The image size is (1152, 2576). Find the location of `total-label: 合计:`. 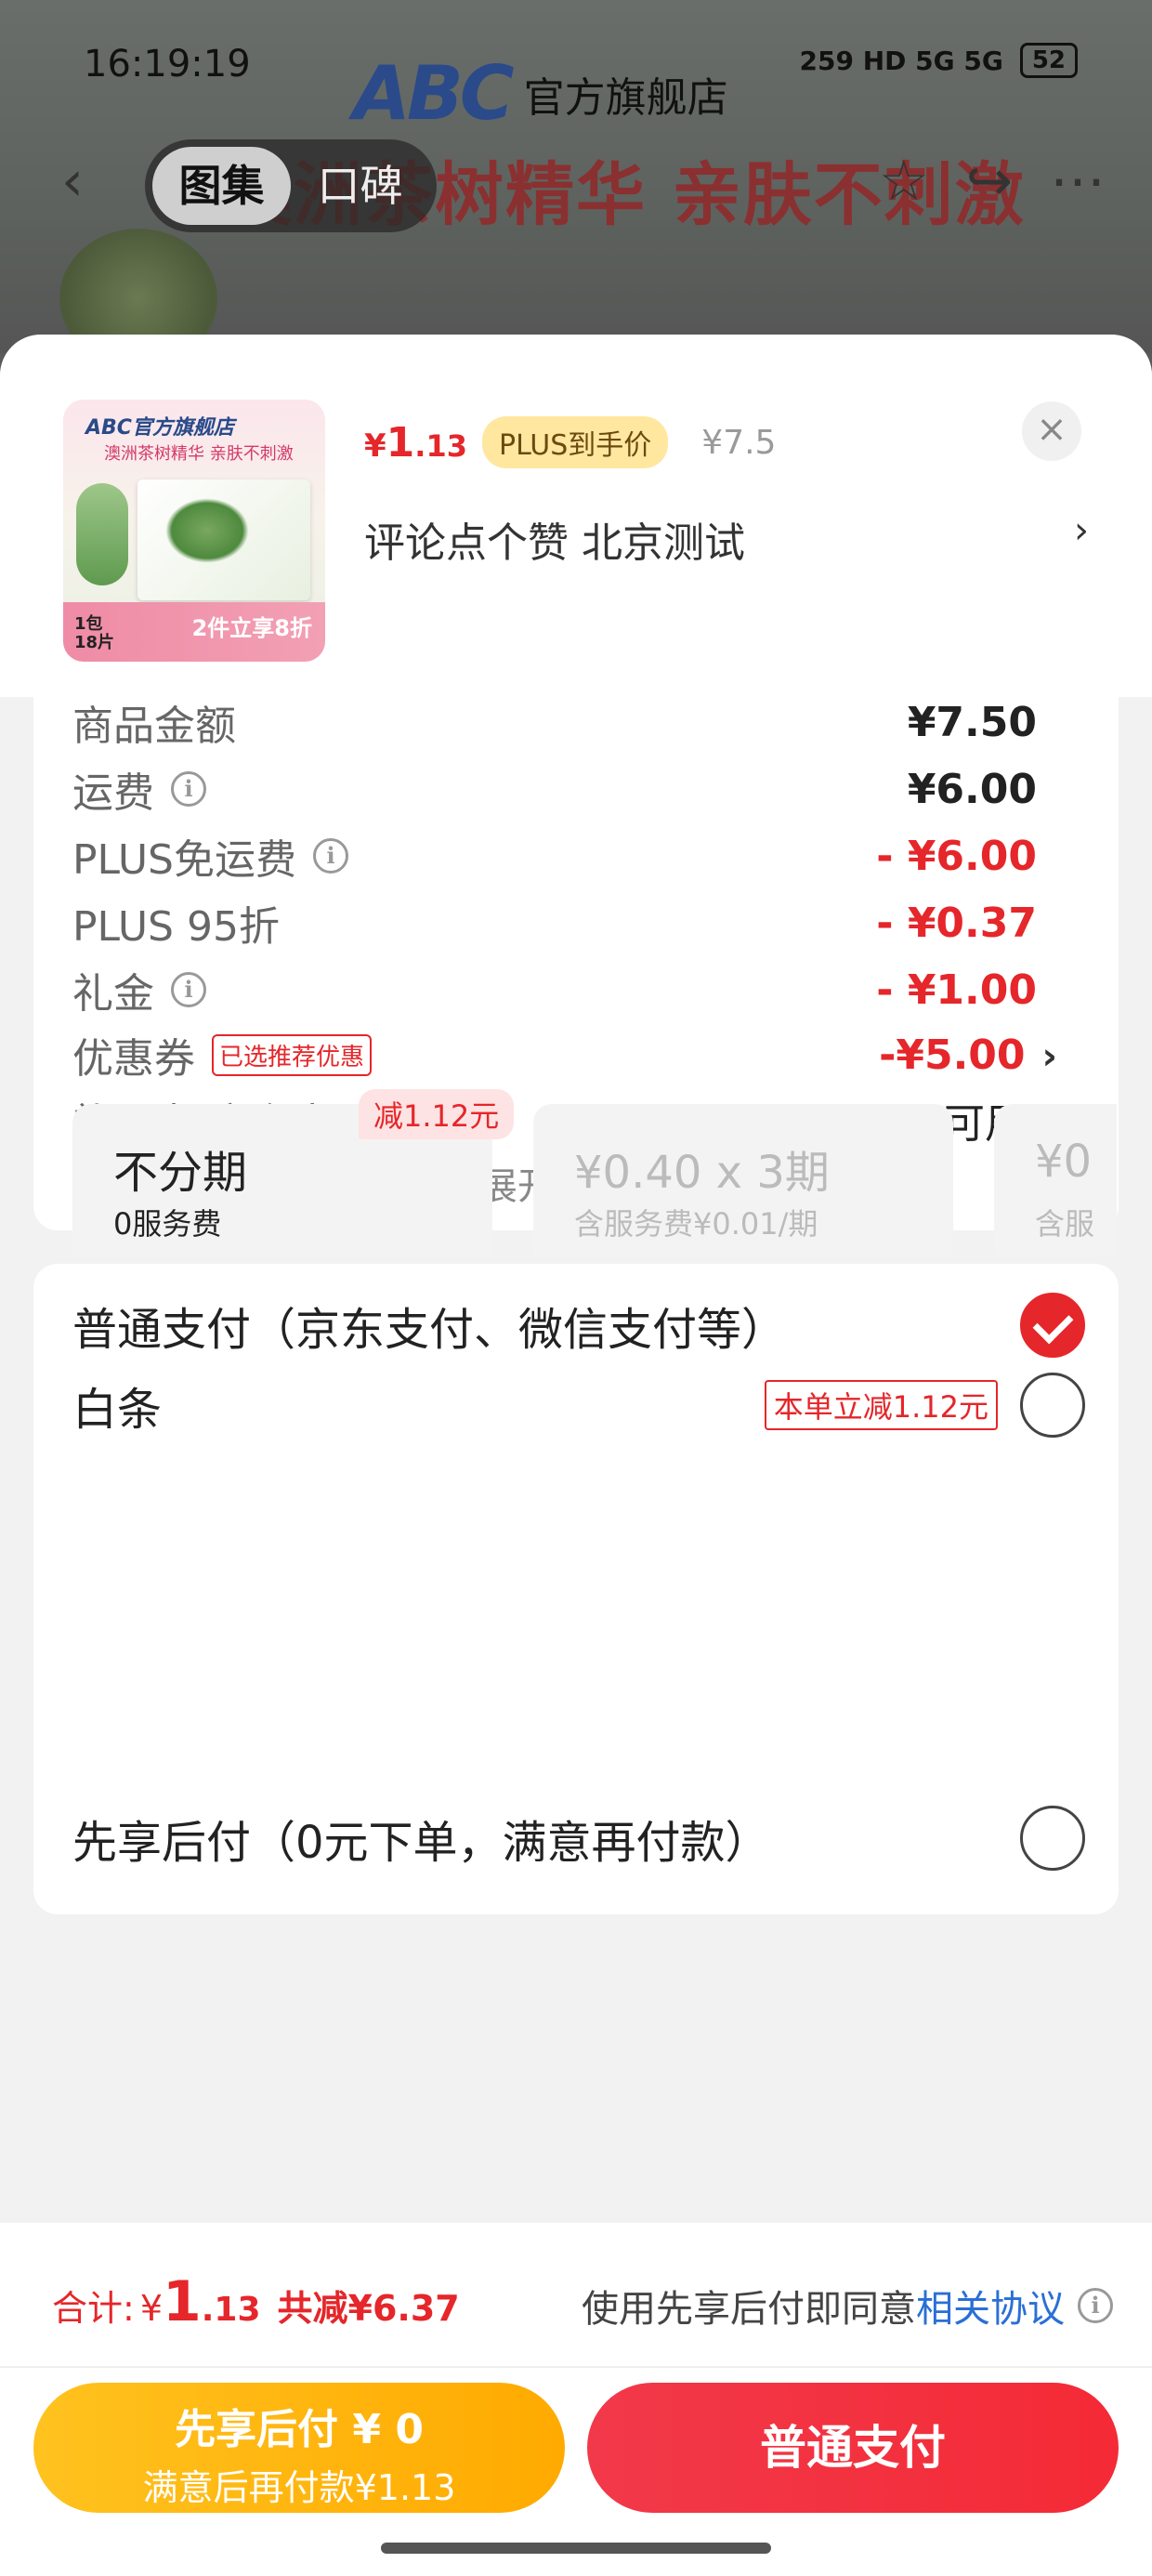

total-label: 合计: is located at coordinates (93, 2308).